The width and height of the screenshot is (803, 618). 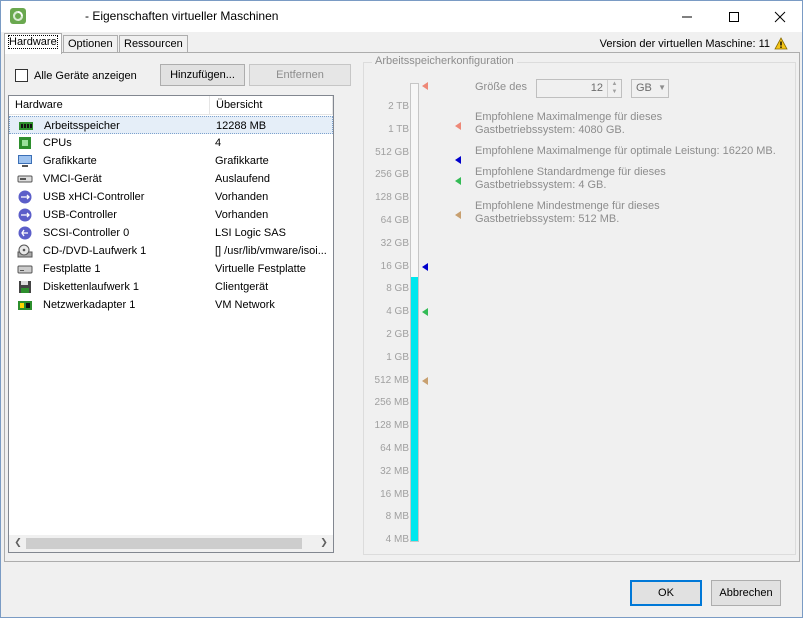 What do you see at coordinates (397, 334) in the screenshot?
I see `scale-tick-label: 2 GB` at bounding box center [397, 334].